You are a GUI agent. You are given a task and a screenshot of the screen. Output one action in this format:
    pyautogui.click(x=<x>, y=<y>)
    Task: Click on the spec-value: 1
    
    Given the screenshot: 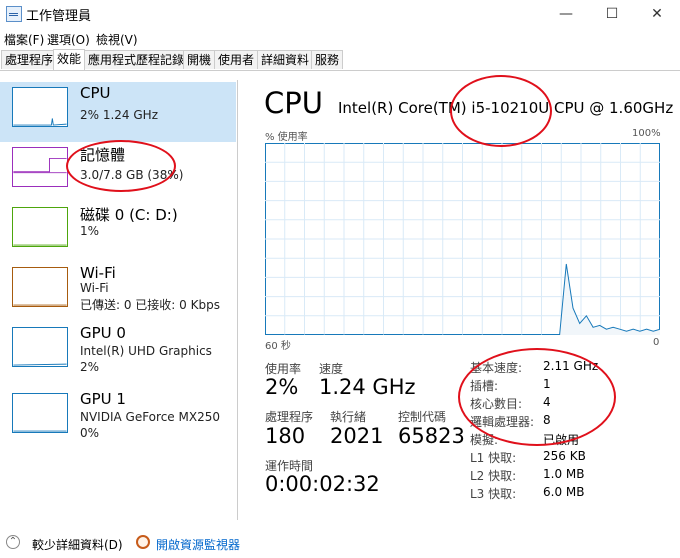 What is the action you would take?
    pyautogui.click(x=547, y=384)
    